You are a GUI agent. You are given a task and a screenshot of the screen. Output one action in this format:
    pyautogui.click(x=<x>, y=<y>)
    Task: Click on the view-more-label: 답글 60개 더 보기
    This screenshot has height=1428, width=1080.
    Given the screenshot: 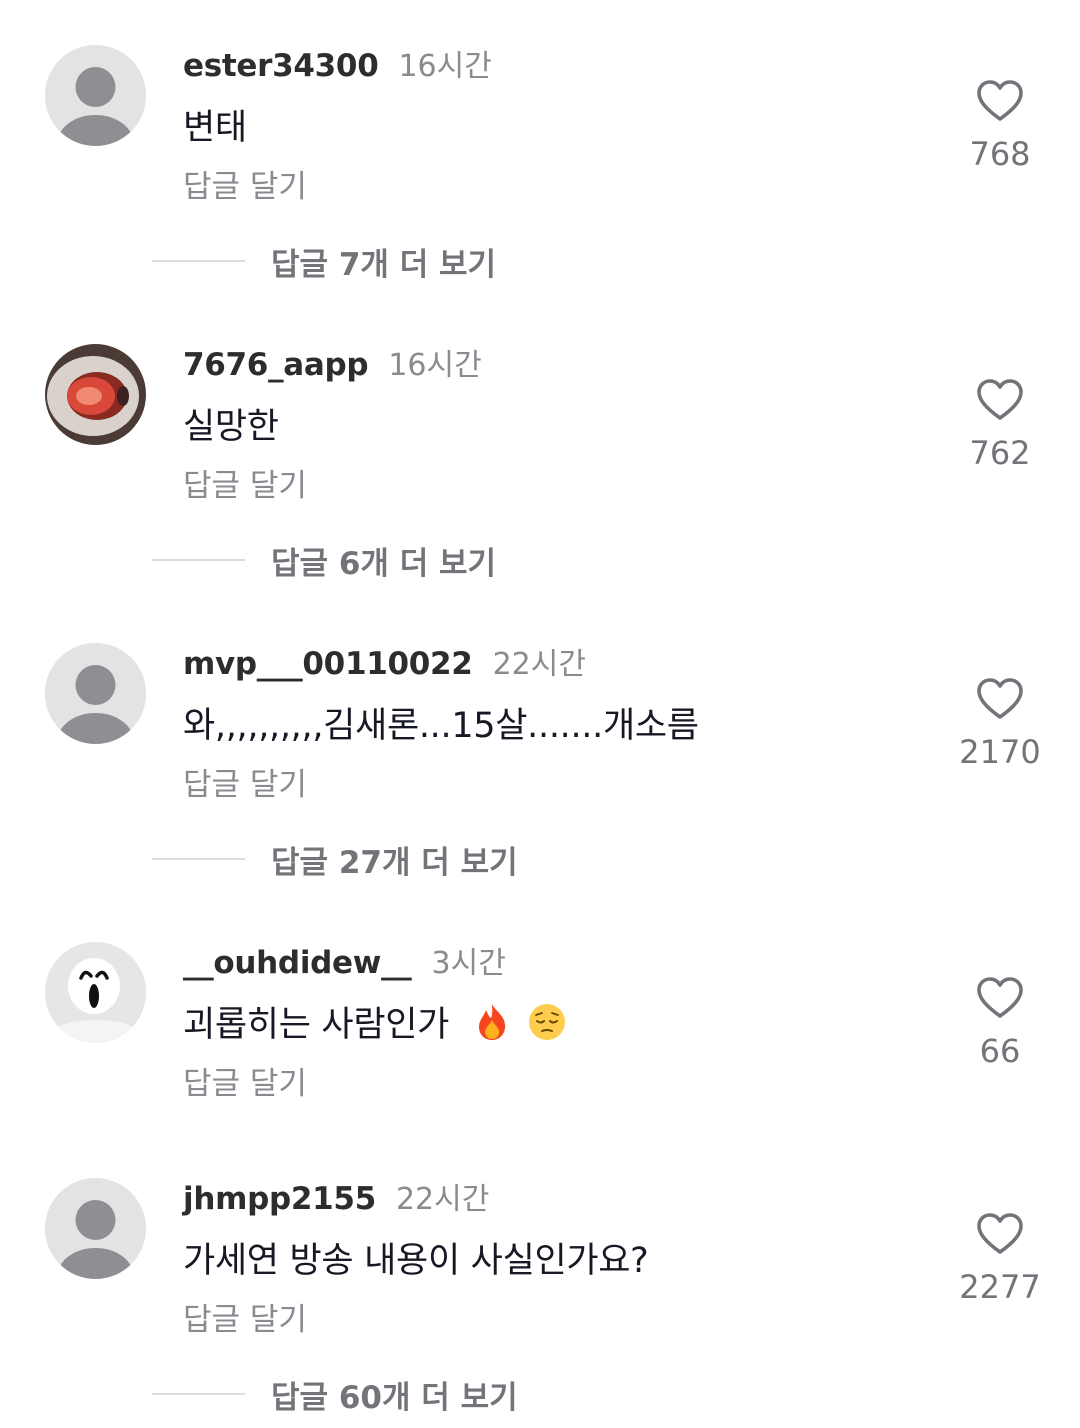 What is the action you would take?
    pyautogui.click(x=394, y=1397)
    